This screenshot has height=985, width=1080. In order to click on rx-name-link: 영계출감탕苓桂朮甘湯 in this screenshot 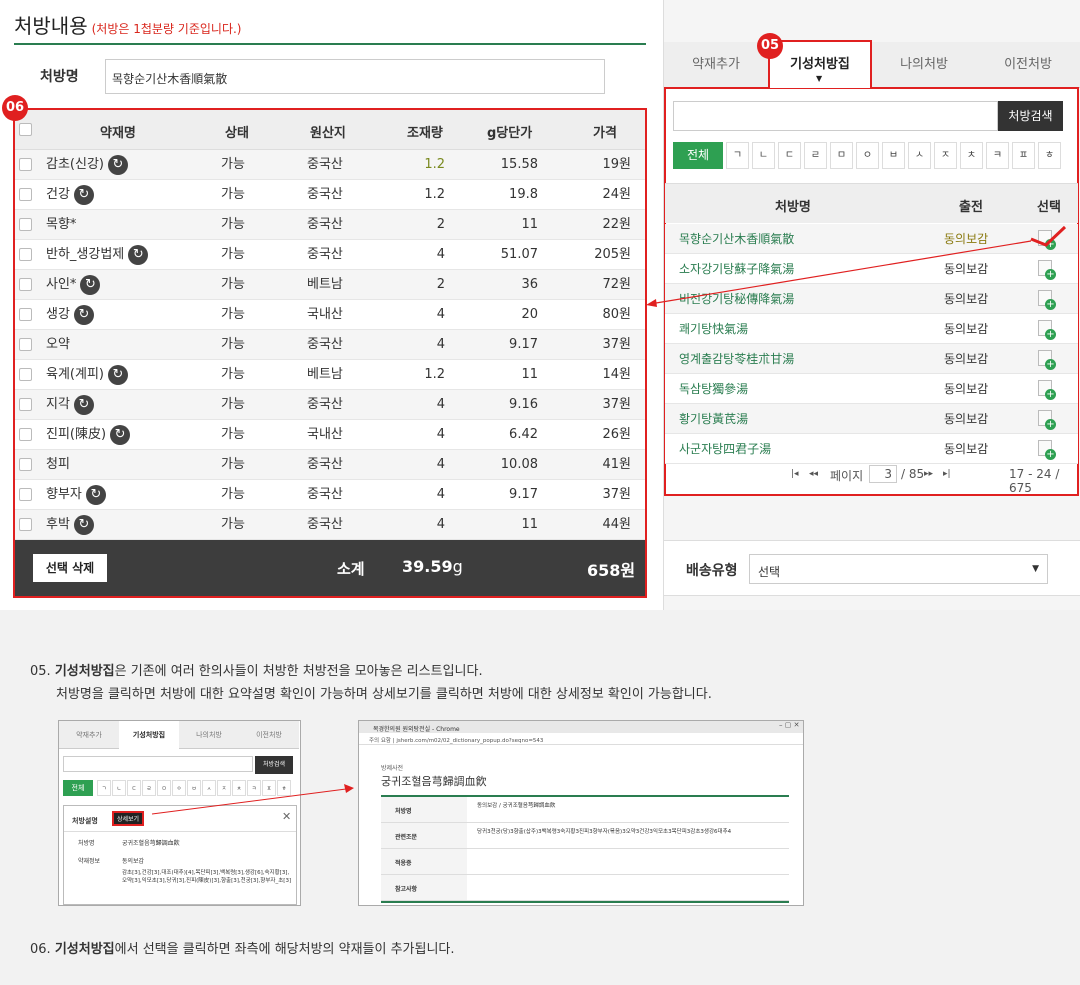, I will do `click(736, 359)`.